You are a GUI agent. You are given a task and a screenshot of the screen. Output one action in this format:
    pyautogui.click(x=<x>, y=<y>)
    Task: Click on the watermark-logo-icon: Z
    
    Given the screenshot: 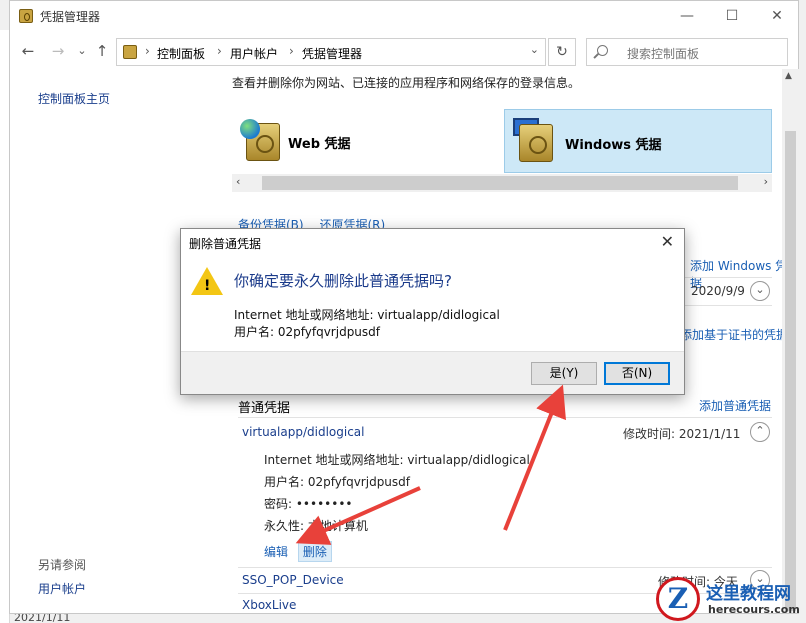 What is the action you would take?
    pyautogui.click(x=678, y=599)
    